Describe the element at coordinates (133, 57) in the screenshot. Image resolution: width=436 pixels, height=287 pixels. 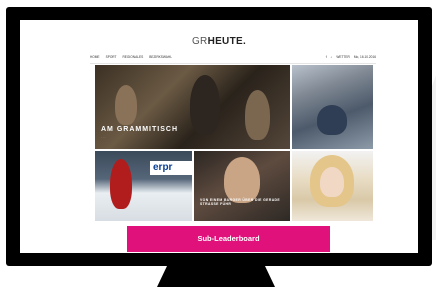
I see `nav-item-regionales: REGIONALES` at that location.